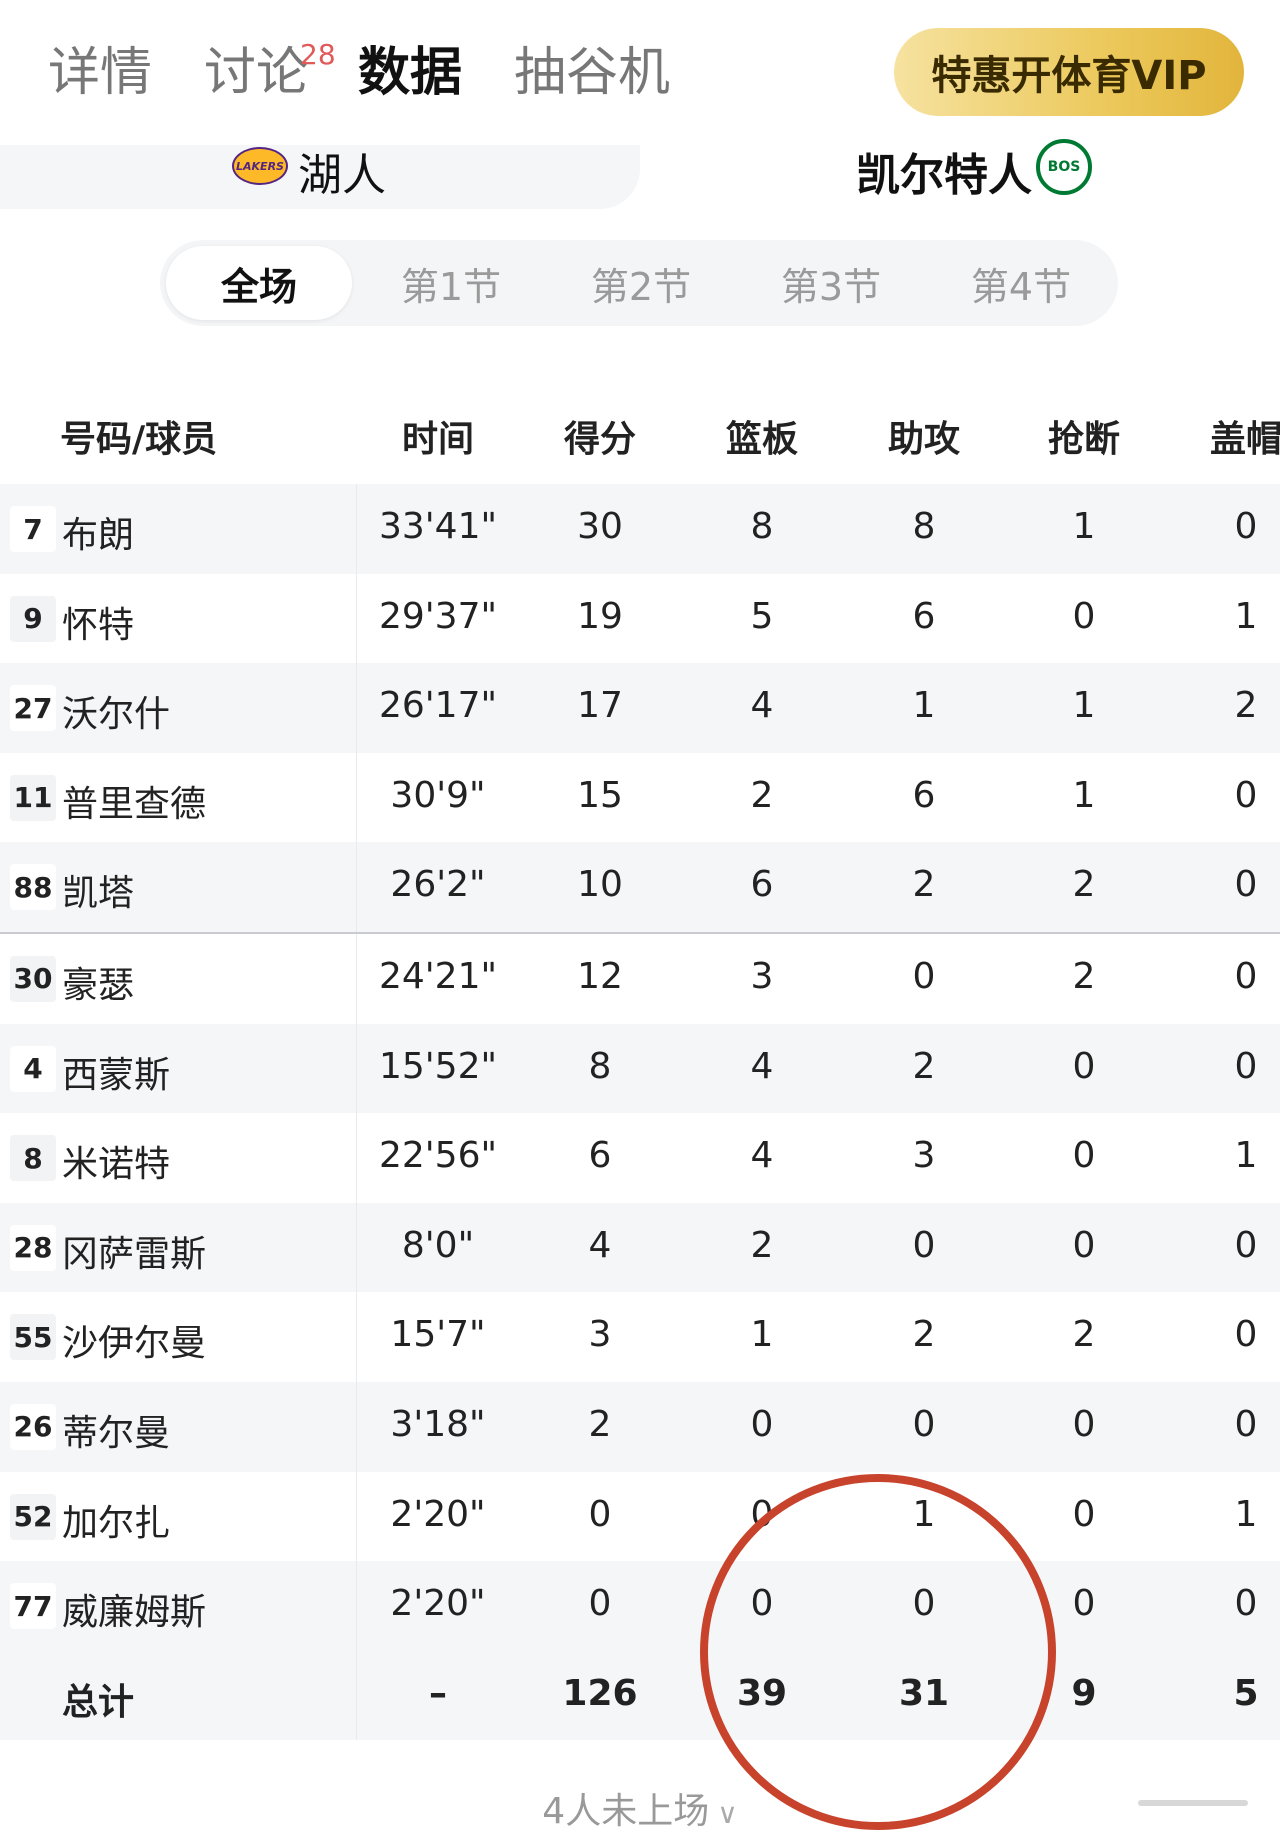 Image resolution: width=1280 pixels, height=1841 pixels. What do you see at coordinates (924, 1693) in the screenshot?
I see `total-assists: 31` at bounding box center [924, 1693].